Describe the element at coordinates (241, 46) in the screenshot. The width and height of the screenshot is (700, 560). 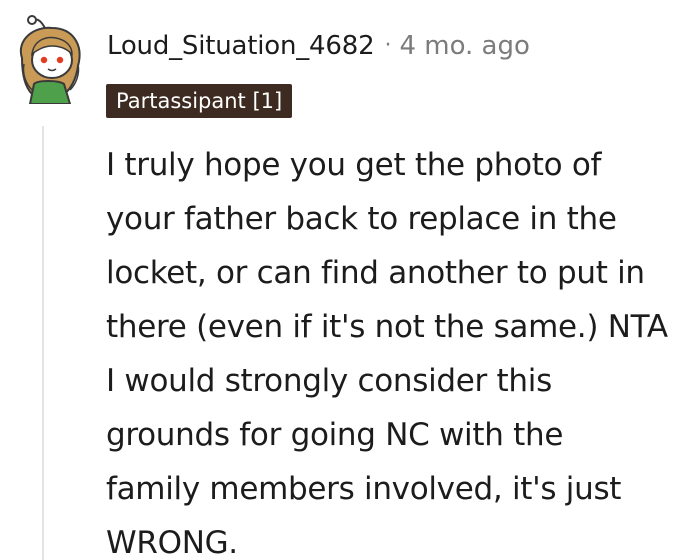
I see `username-link: Loud_Situation_4682` at that location.